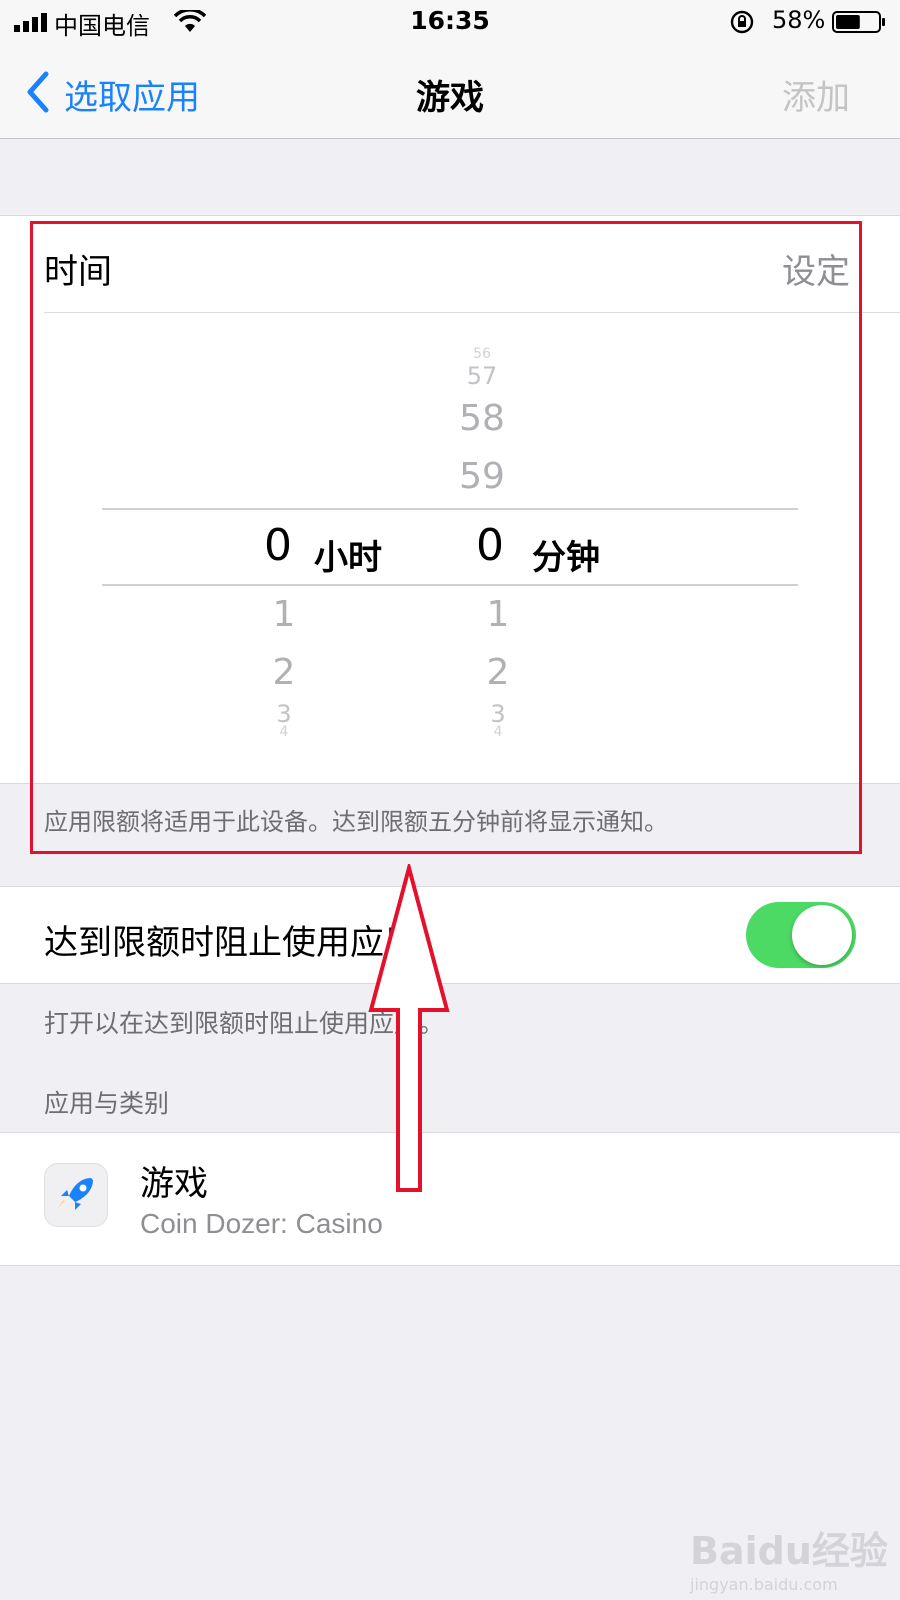 This screenshot has height=1600, width=900. I want to click on watermark-text: Baidu经验, so click(789, 1551).